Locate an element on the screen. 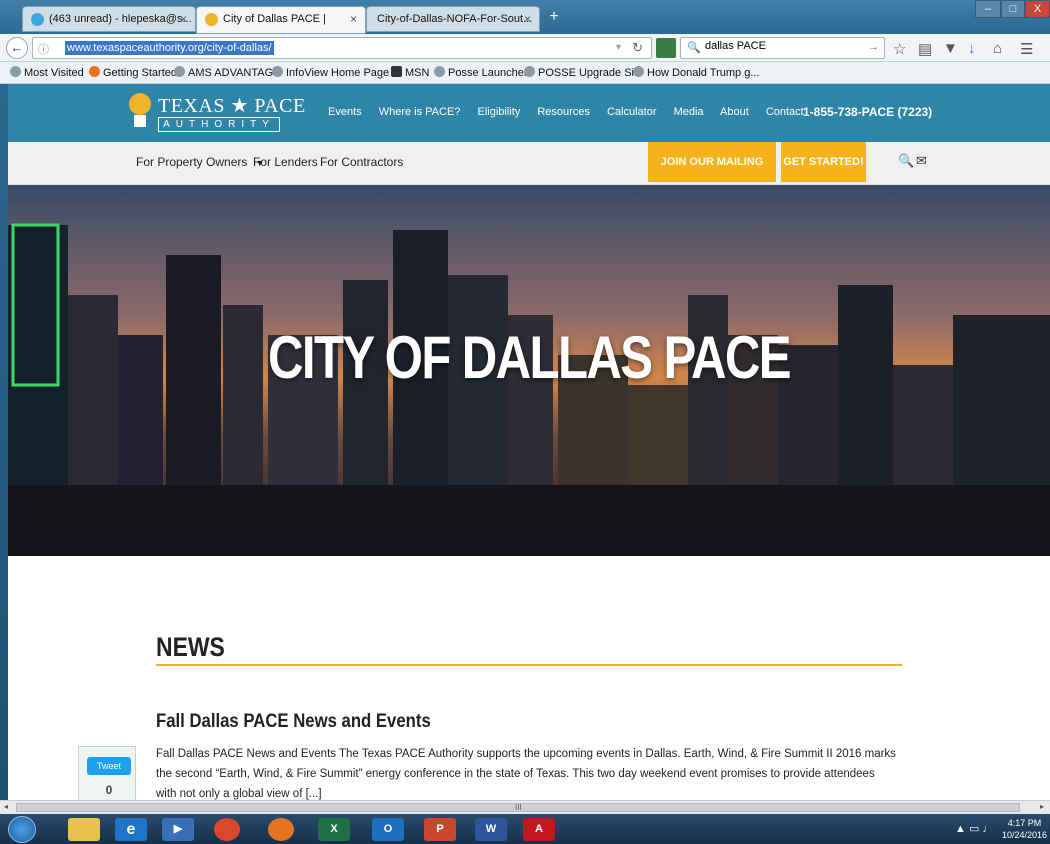 Image resolution: width=1050 pixels, height=844 pixels. bookmark-ams-advantage: AMS ADVANTAGE is located at coordinates (227, 72).